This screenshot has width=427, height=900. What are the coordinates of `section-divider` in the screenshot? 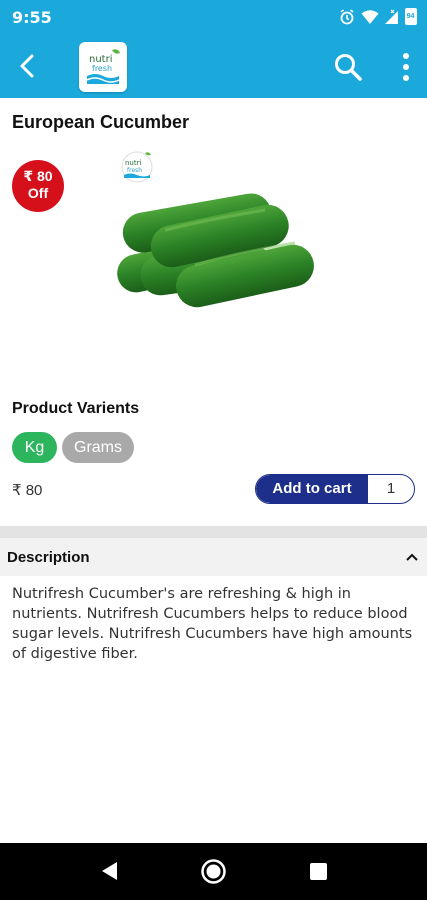 It's located at (213, 532).